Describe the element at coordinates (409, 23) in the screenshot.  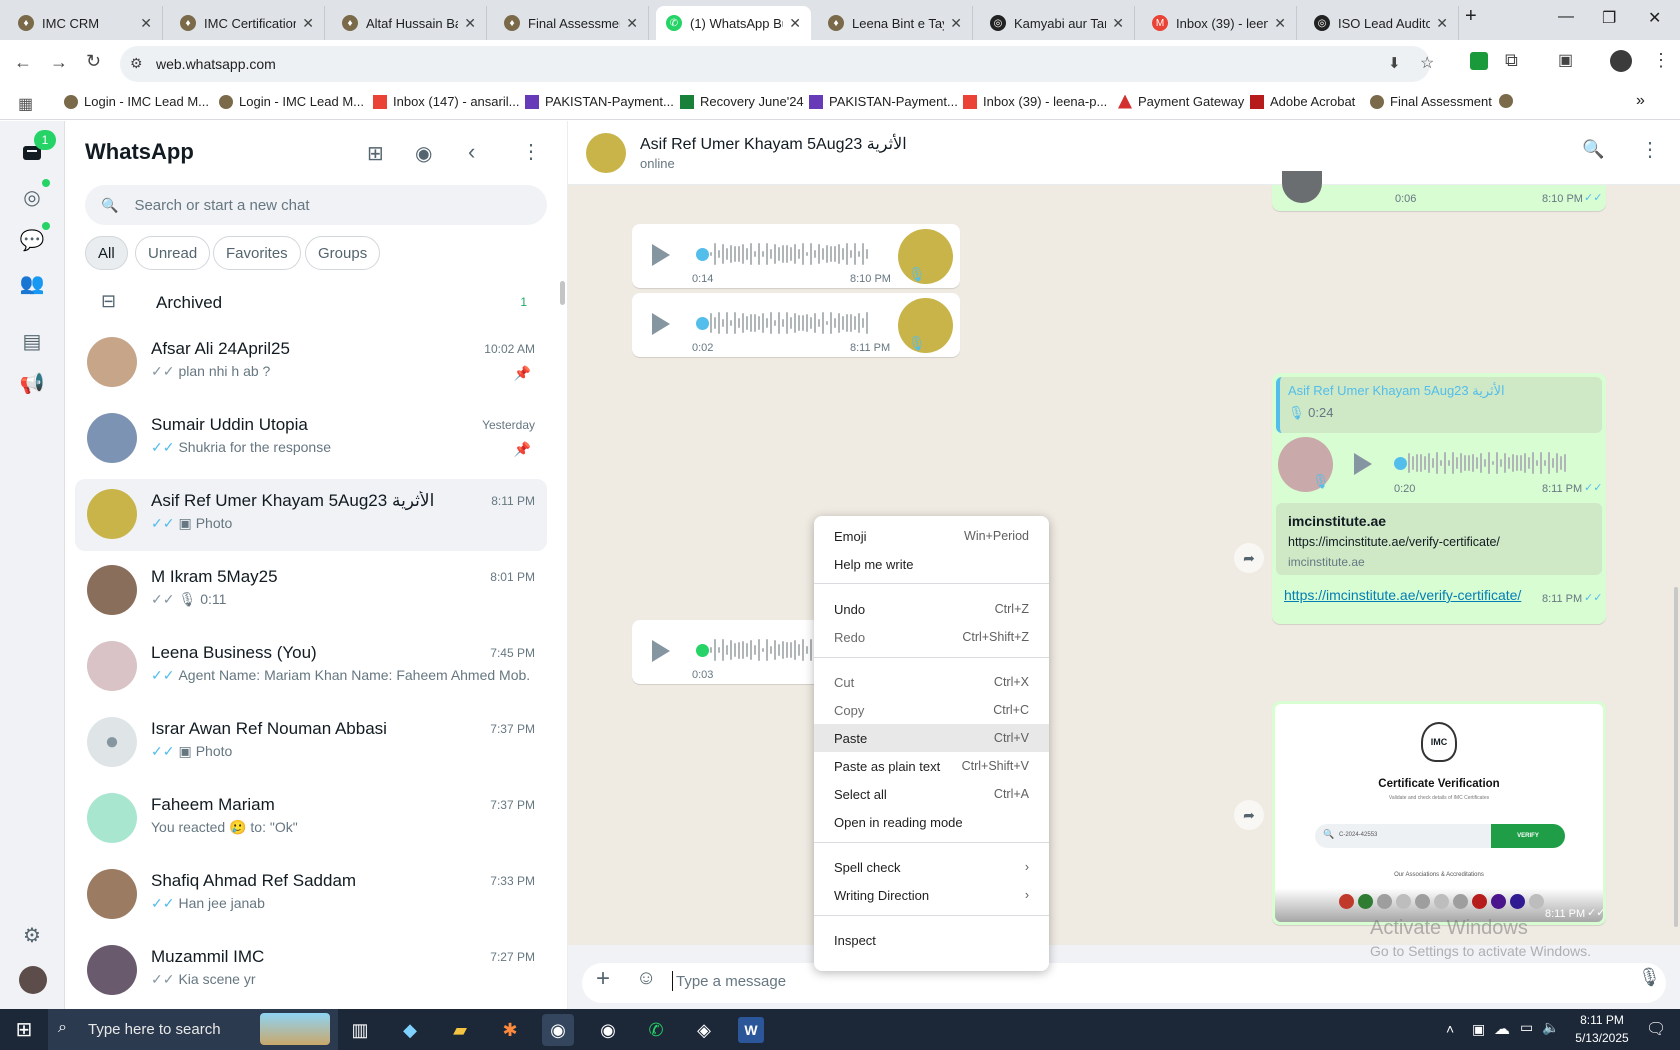
I see `browser-tab: ♦ Altaf Hussain Bar ✕` at that location.